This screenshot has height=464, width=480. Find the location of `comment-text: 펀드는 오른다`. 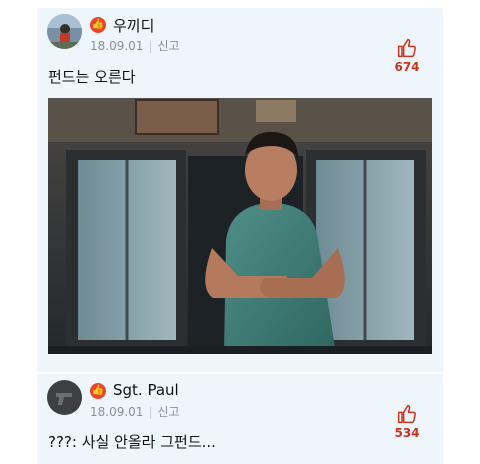

comment-text: 펀드는 오른다 is located at coordinates (92, 77).